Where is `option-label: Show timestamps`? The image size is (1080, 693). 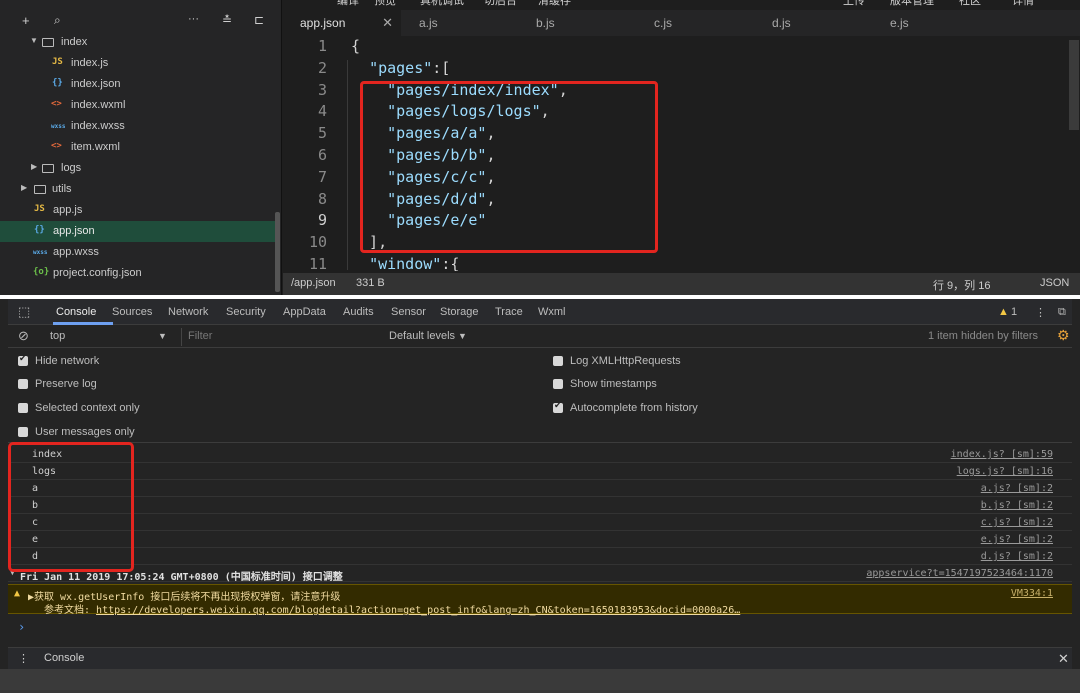 option-label: Show timestamps is located at coordinates (613, 384).